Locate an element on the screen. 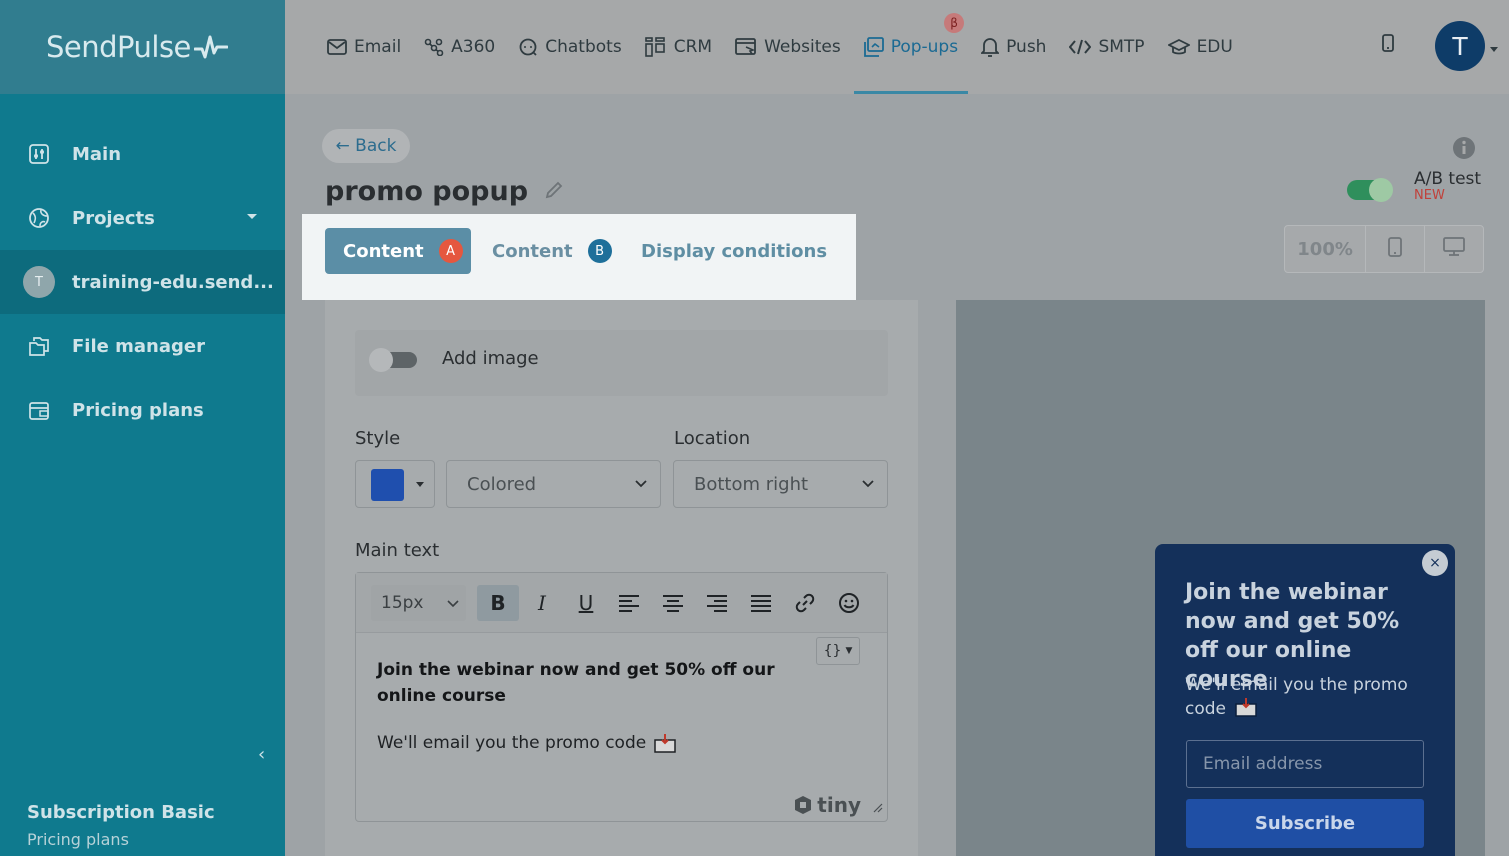 This screenshot has width=1509, height=856. style-select: Colored is located at coordinates (553, 484).